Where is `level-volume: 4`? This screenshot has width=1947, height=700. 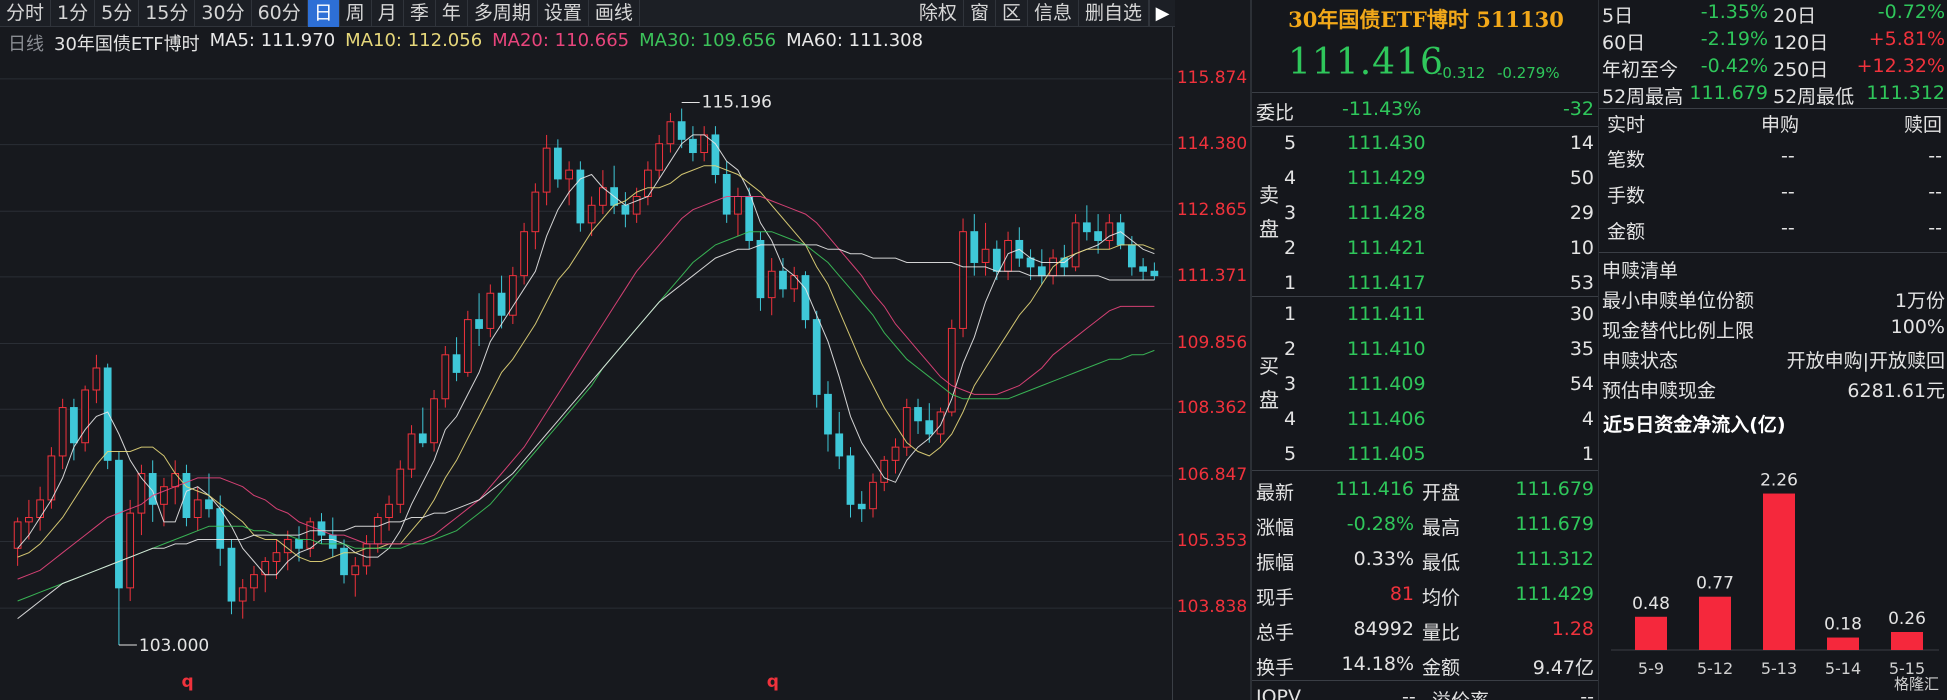 level-volume: 4 is located at coordinates (1587, 419).